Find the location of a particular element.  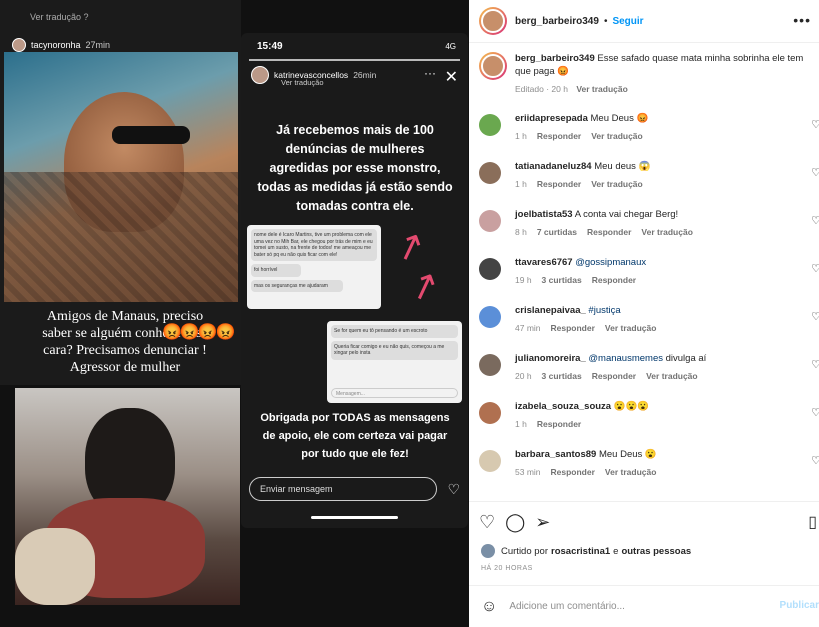

comment-meta: 47 min Responder Ver tradução is located at coordinates (590, 328).